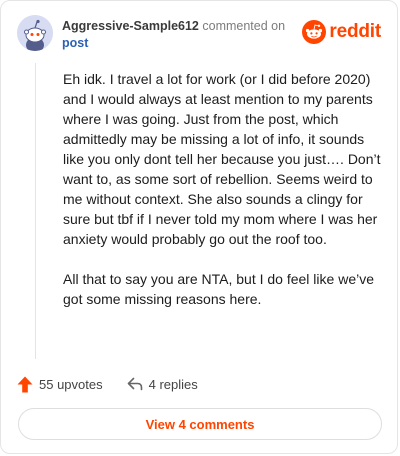 This screenshot has width=400, height=456. I want to click on thread-line, so click(35, 211).